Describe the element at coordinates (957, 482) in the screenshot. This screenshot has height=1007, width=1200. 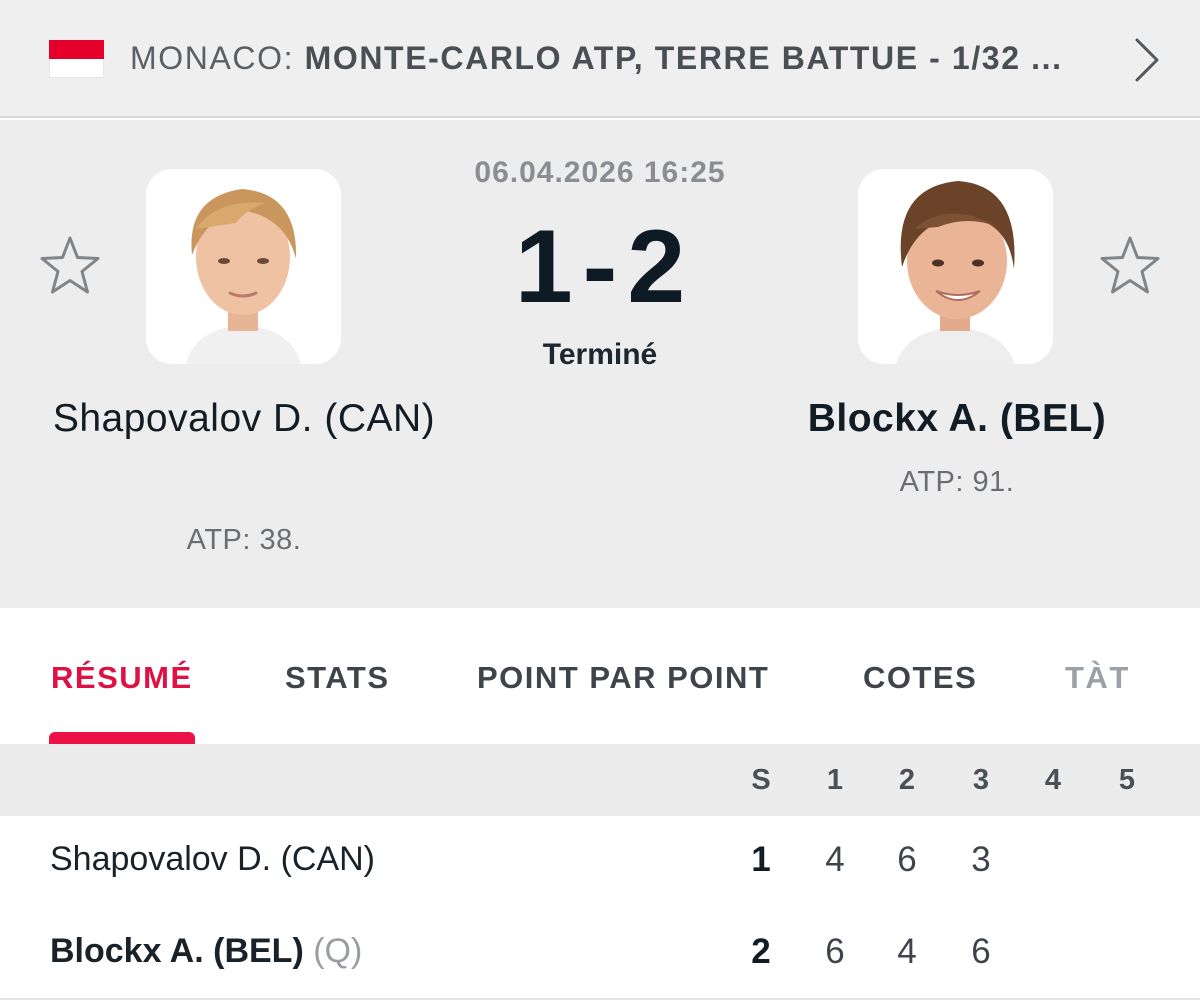
I see `away-player-rank: ATP: 91.` at that location.